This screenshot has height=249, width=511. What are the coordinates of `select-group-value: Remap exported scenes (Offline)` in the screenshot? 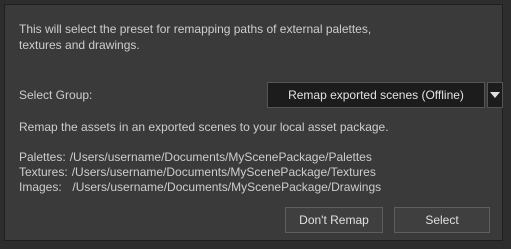 It's located at (376, 95).